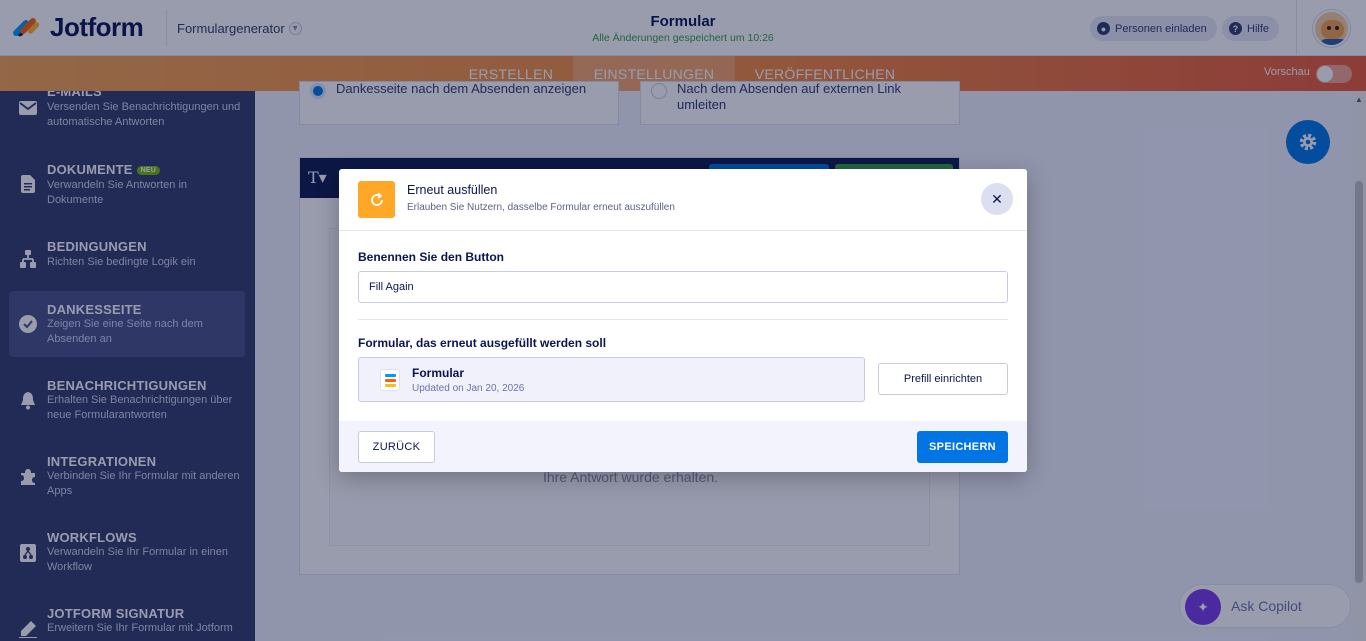 This screenshot has width=1366, height=641. I want to click on save-button: SPEICHERN, so click(962, 447).